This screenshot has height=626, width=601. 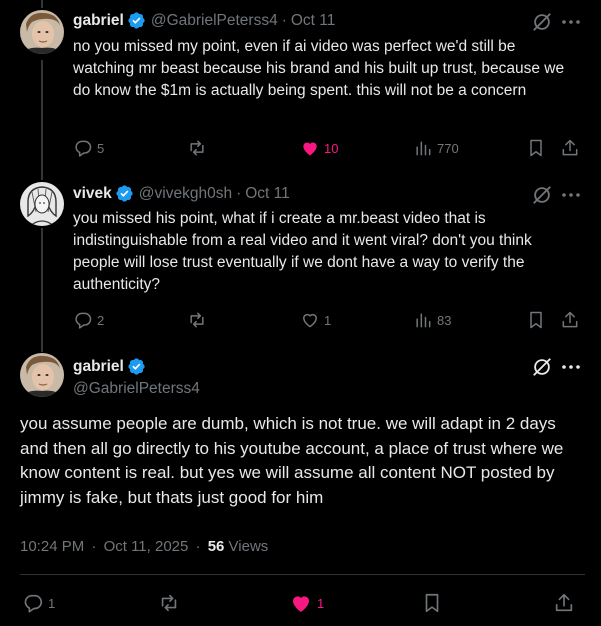 What do you see at coordinates (331, 148) in the screenshot?
I see `like-count: 10` at bounding box center [331, 148].